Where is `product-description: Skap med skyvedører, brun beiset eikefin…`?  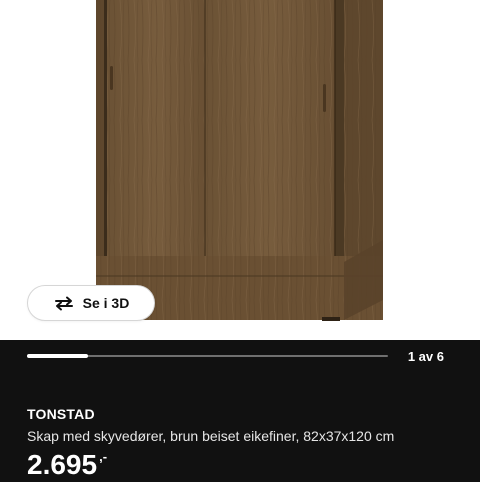
product-description: Skap med skyvedører, brun beiset eikefin… is located at coordinates (211, 436).